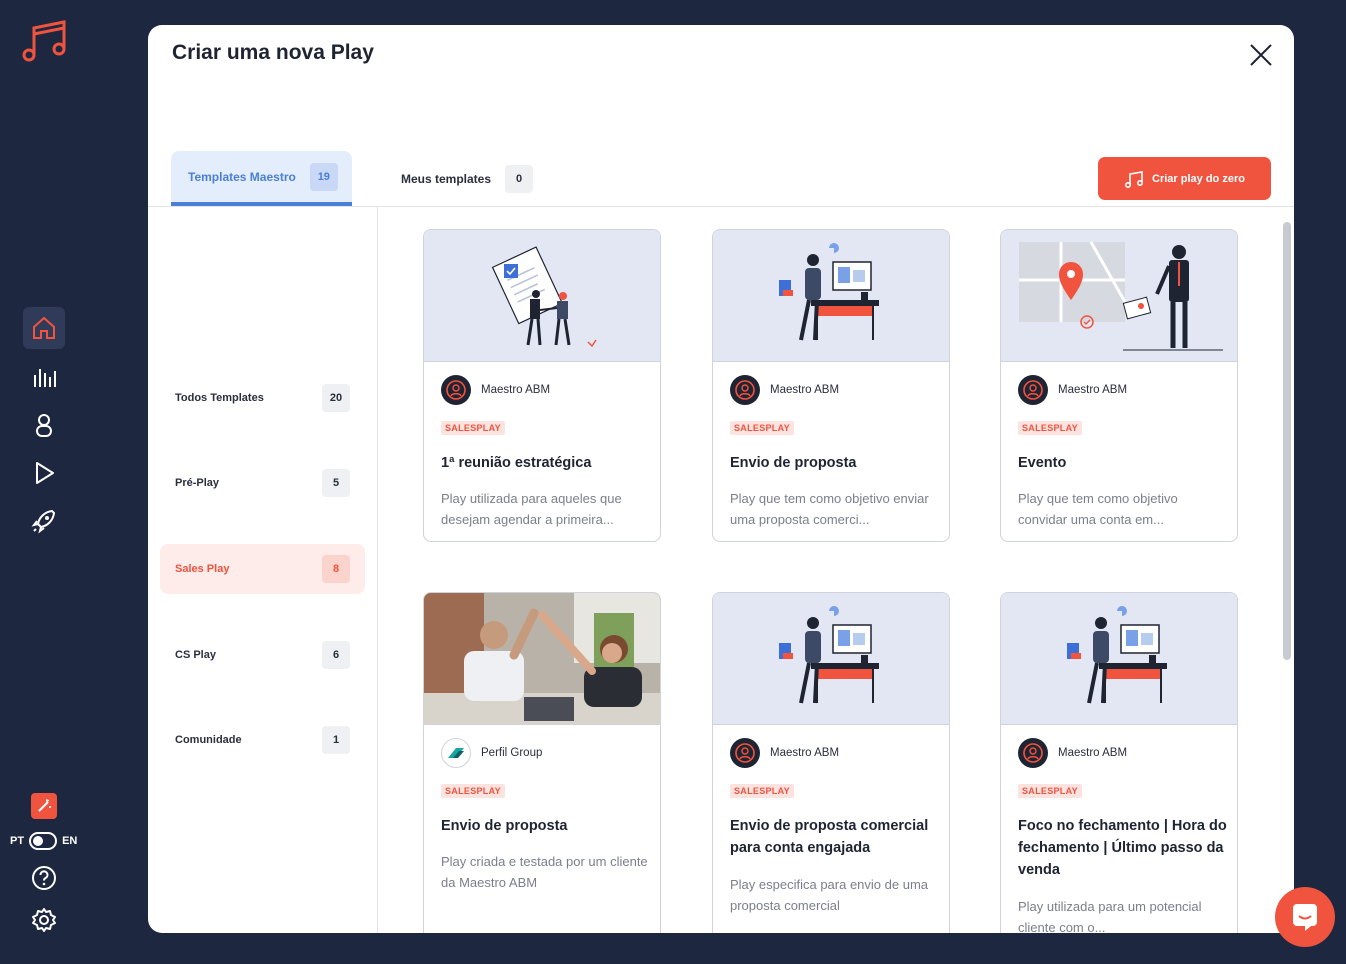 This screenshot has width=1346, height=964. I want to click on card-title: Evento, so click(1042, 463).